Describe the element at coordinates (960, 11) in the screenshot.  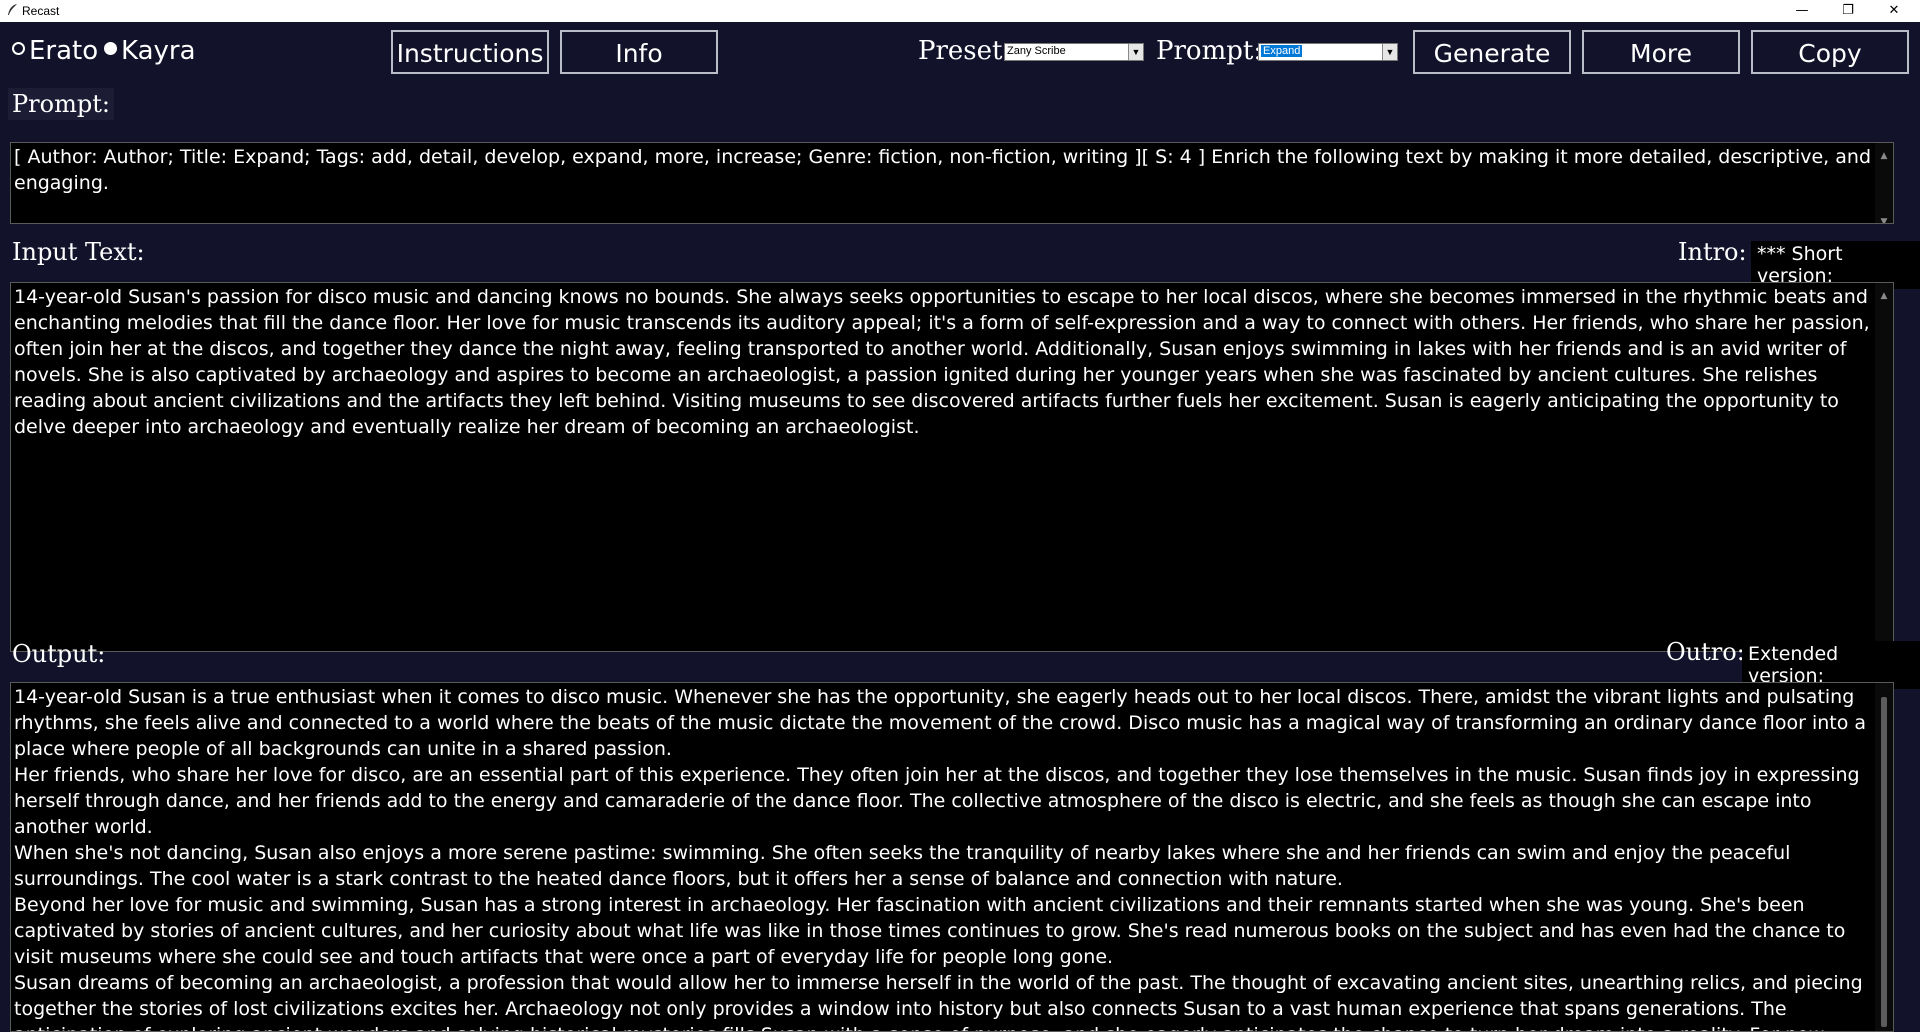
I see `window-titlebar: Recast — ❐ ✕` at that location.